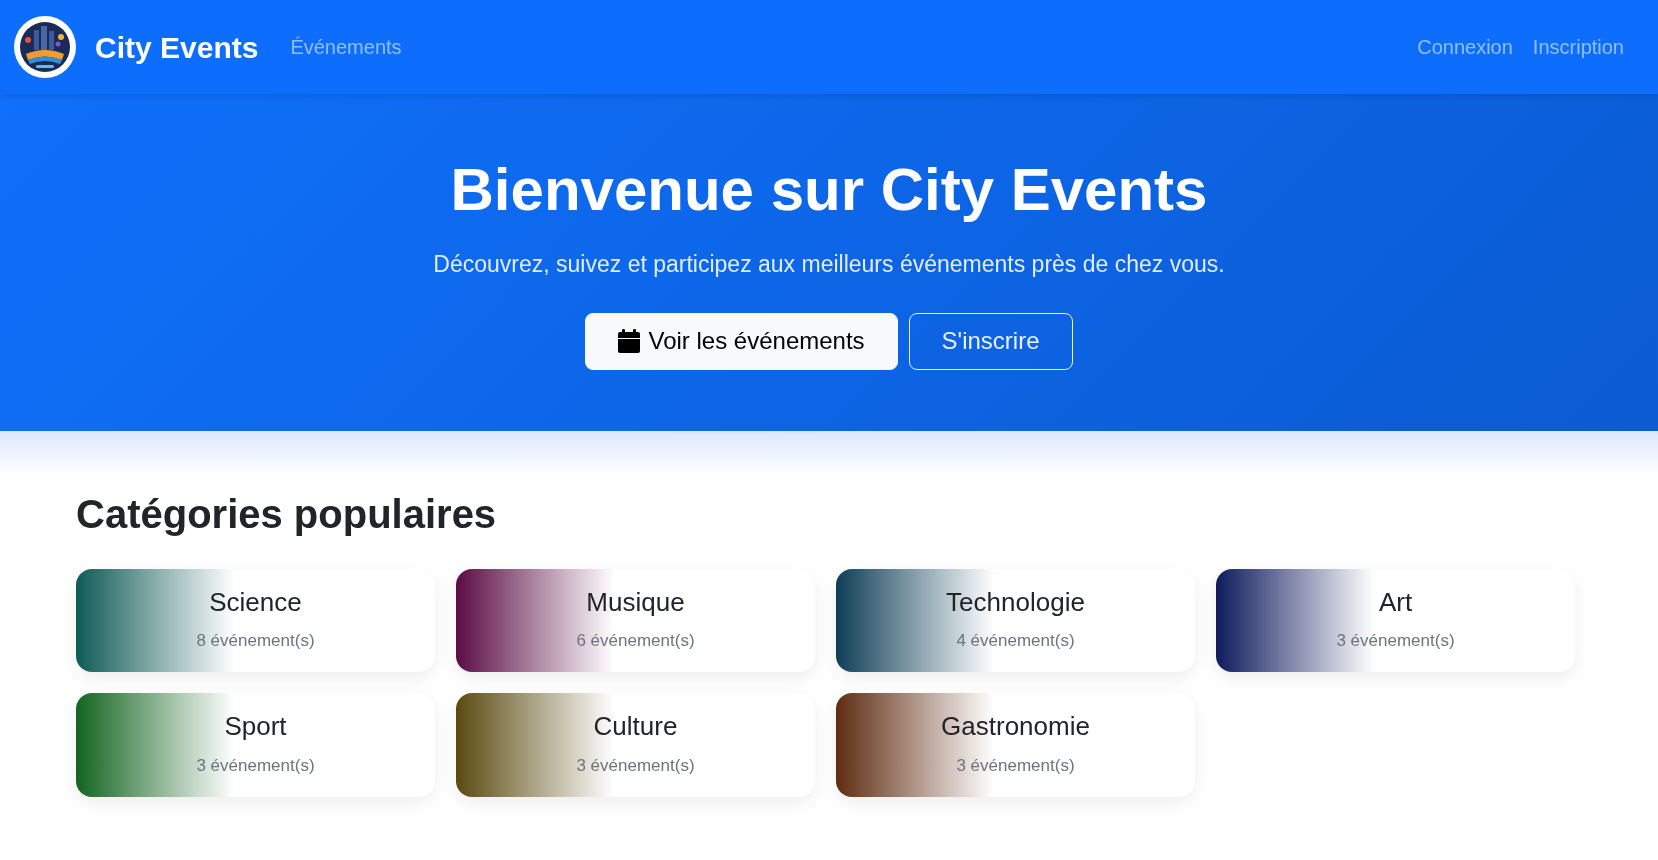 This screenshot has width=1658, height=860. What do you see at coordinates (255, 640) in the screenshot?
I see `event-count: 8 événement(s)` at bounding box center [255, 640].